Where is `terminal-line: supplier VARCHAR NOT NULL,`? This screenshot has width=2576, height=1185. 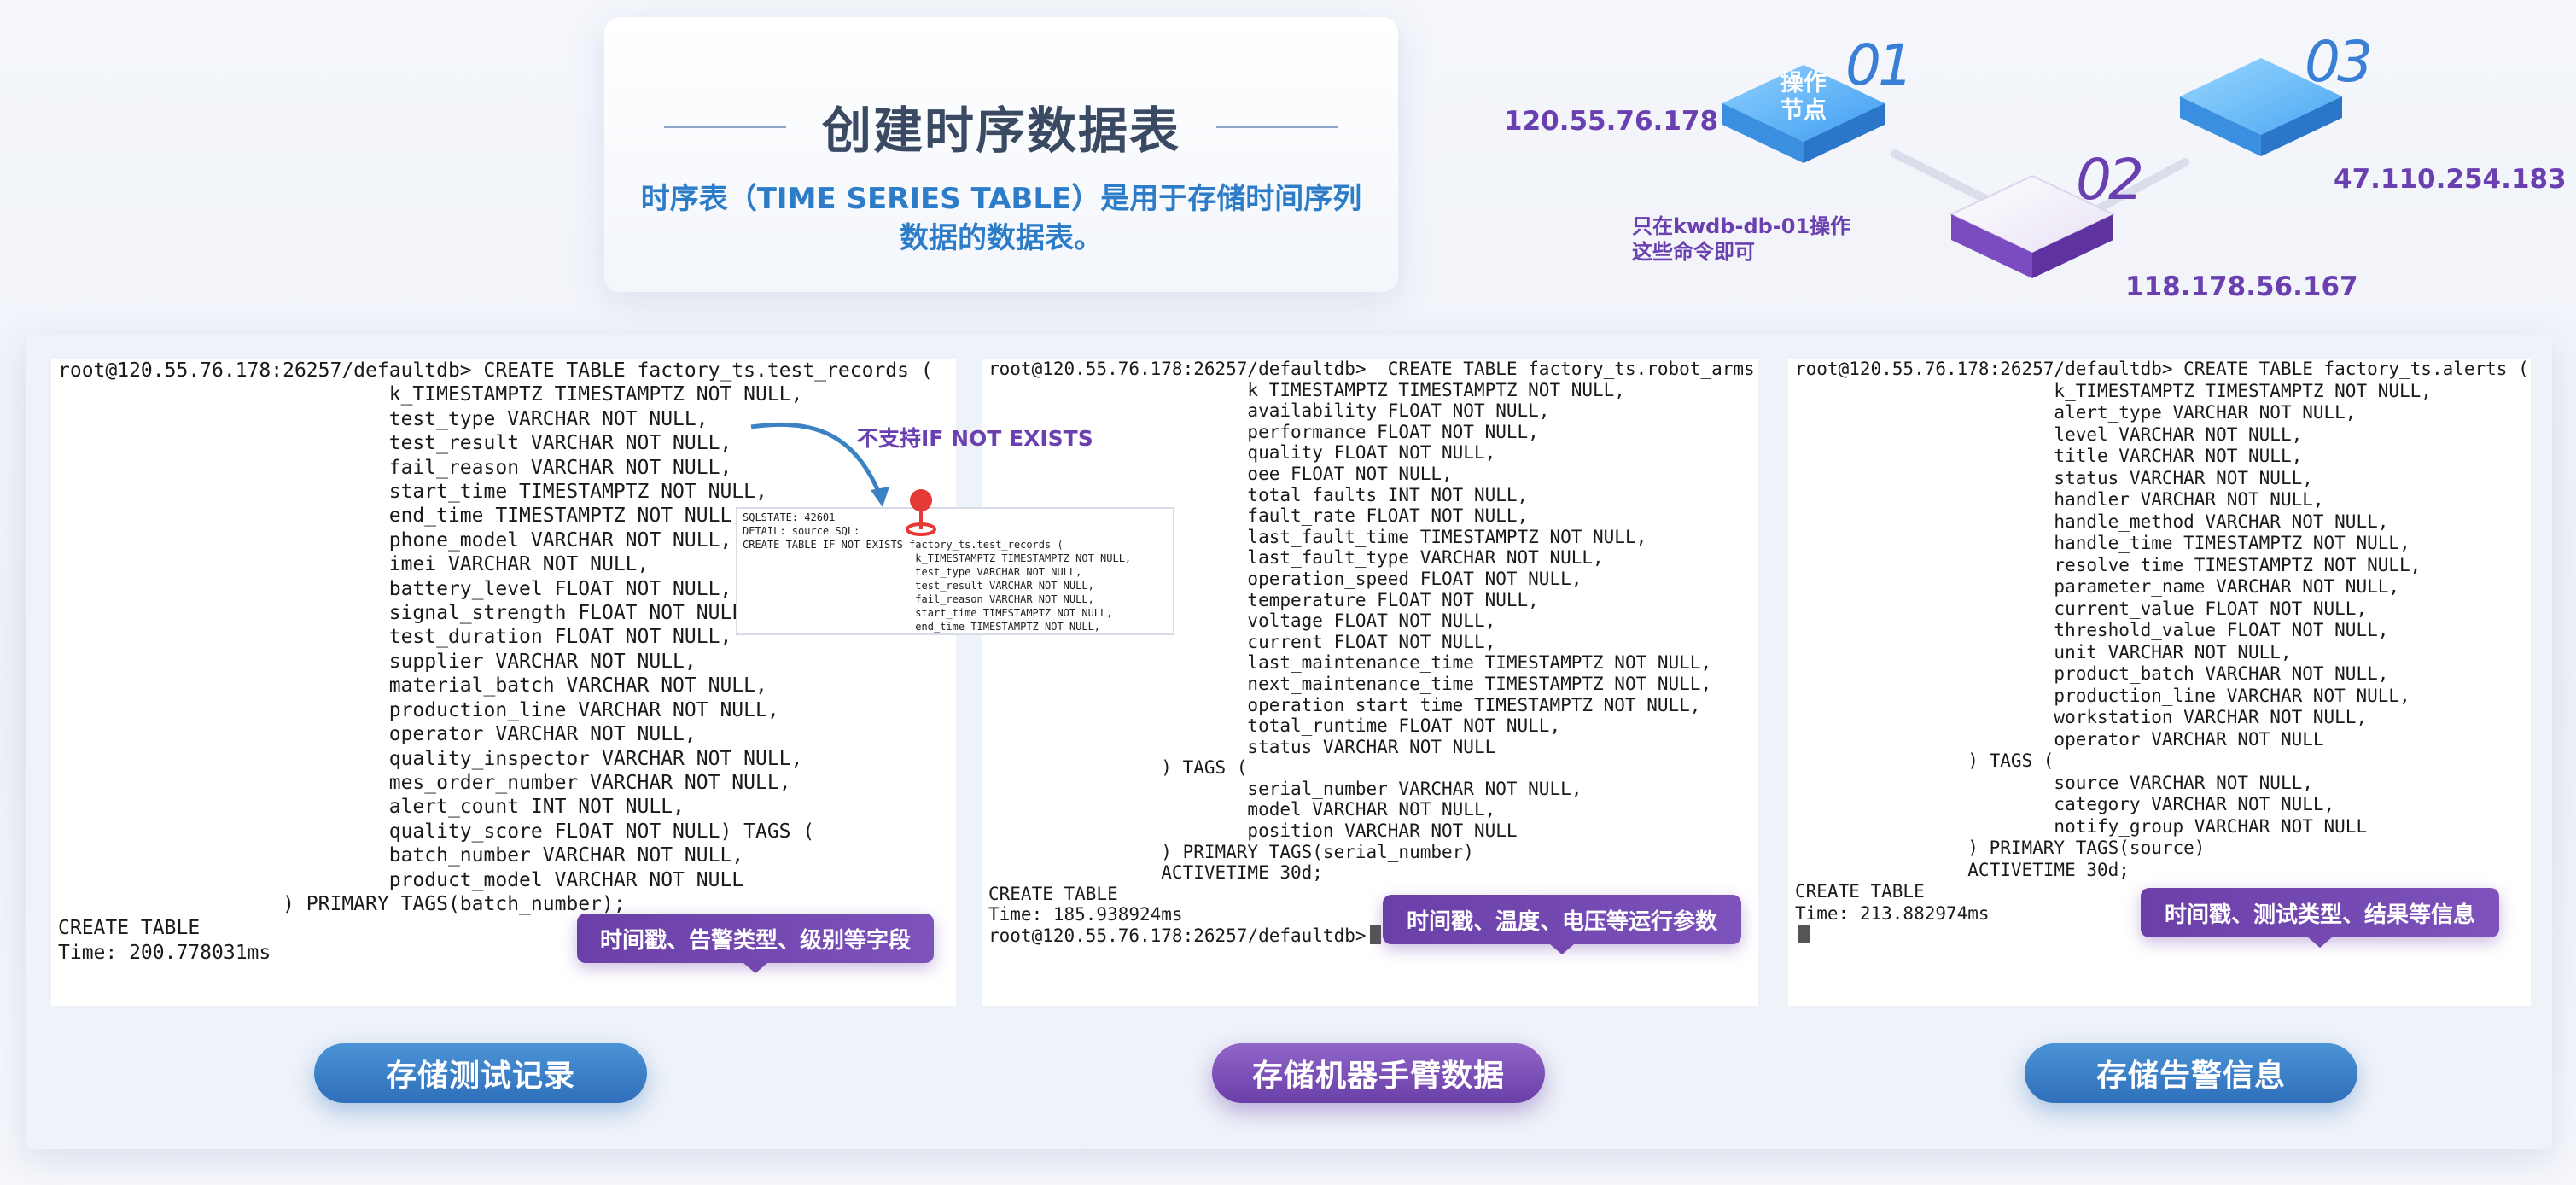 terminal-line: supplier VARCHAR NOT NULL, is located at coordinates (377, 661).